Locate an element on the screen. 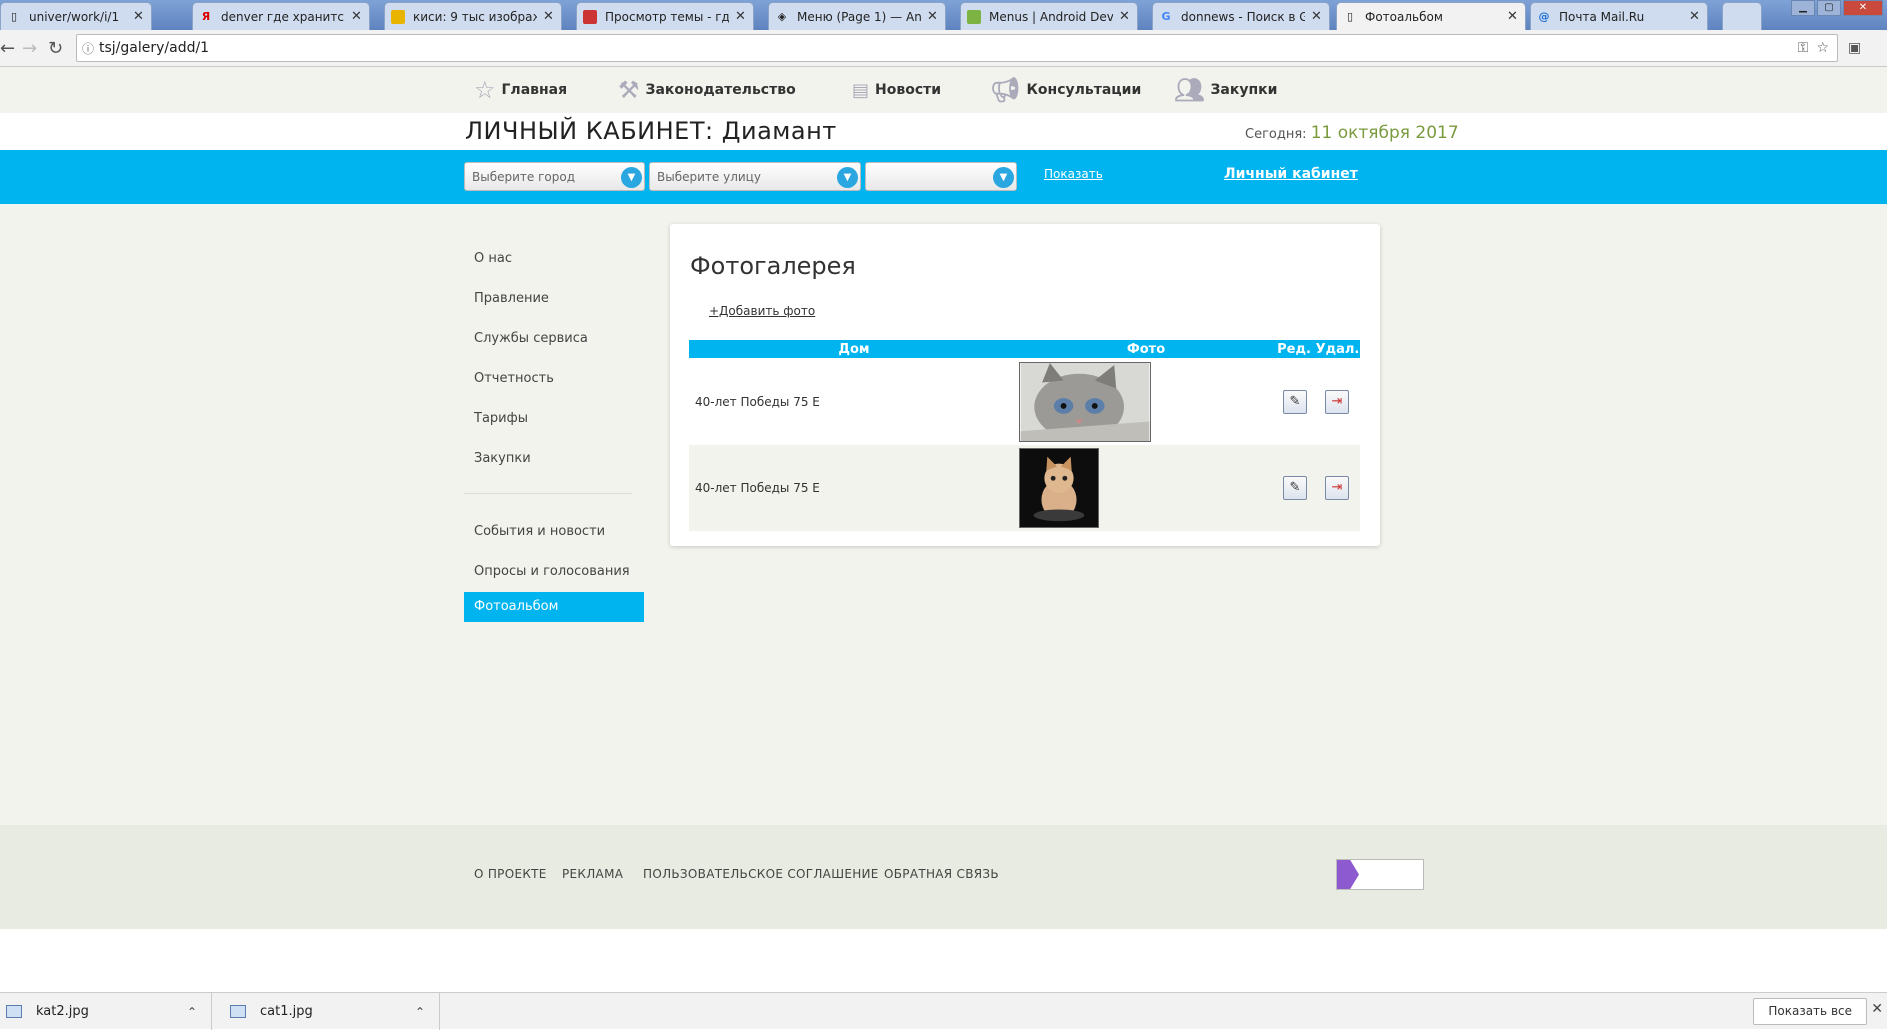 Image resolution: width=1887 pixels, height=1030 pixels. images-icon is located at coordinates (398, 16).